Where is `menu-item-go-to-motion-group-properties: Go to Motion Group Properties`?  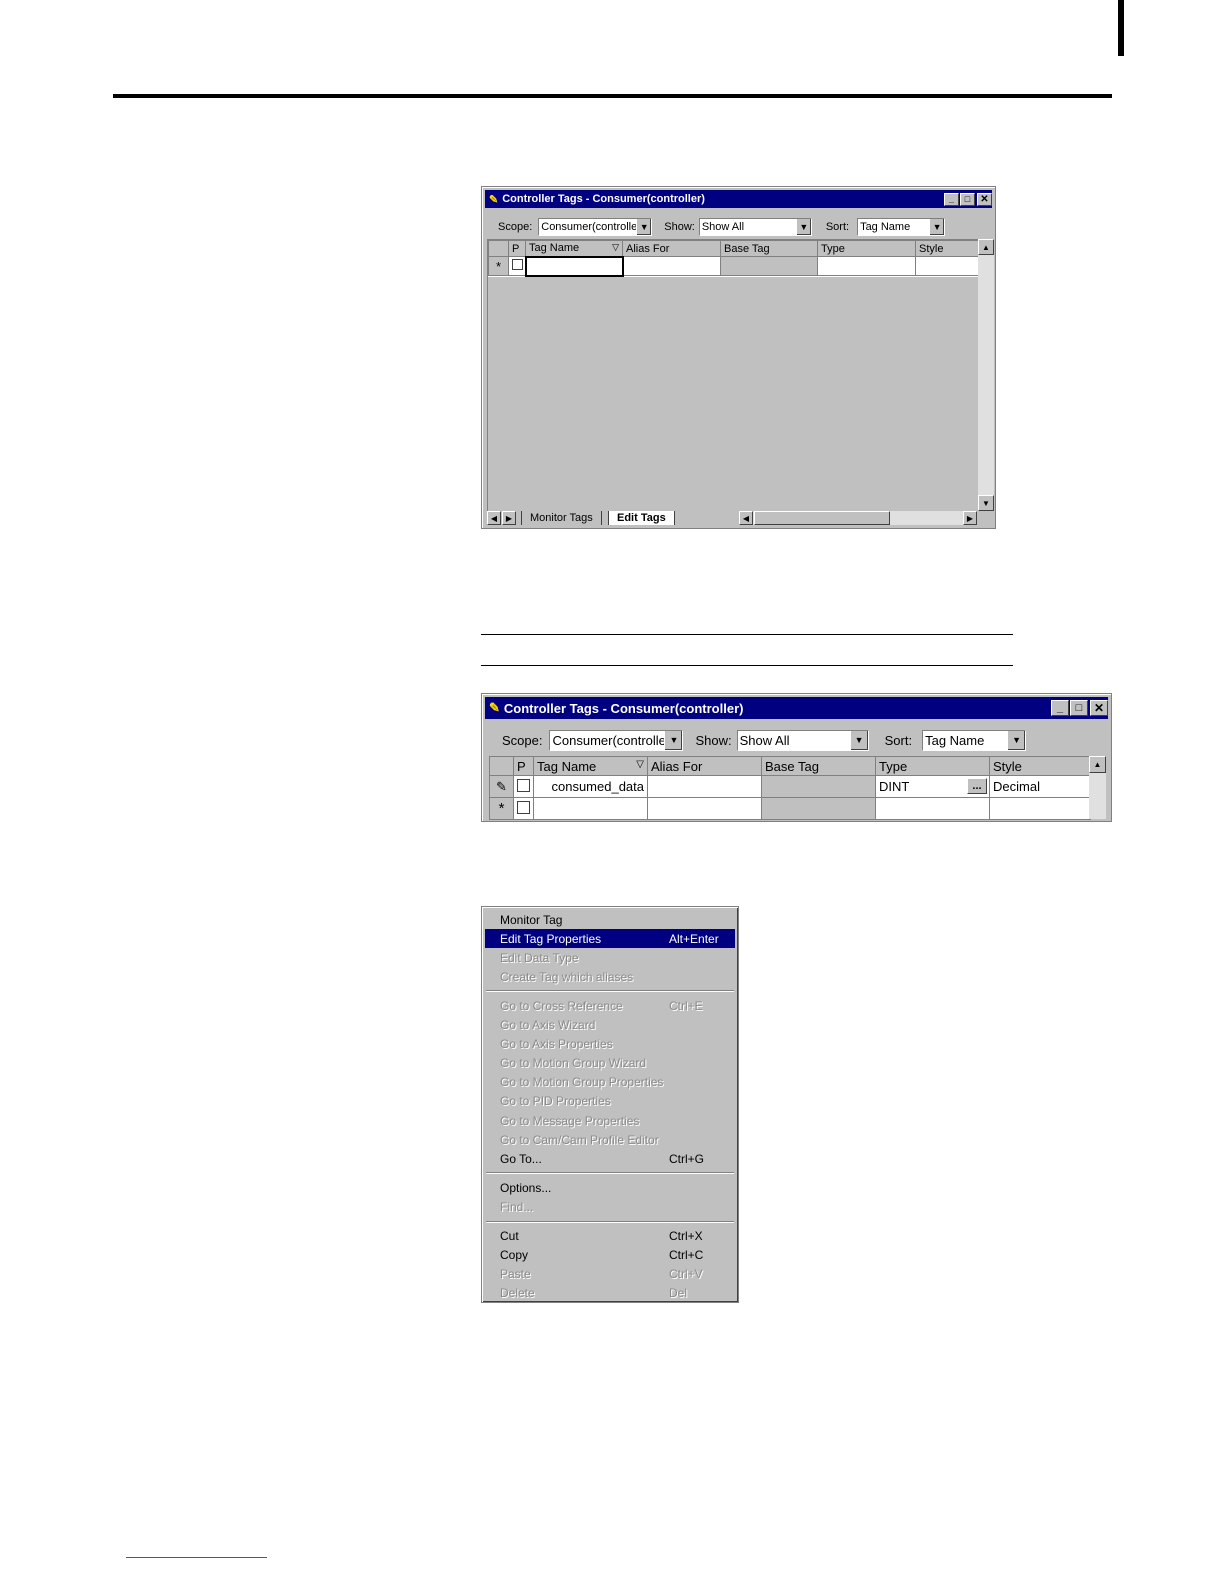 menu-item-go-to-motion-group-properties: Go to Motion Group Properties is located at coordinates (610, 1082).